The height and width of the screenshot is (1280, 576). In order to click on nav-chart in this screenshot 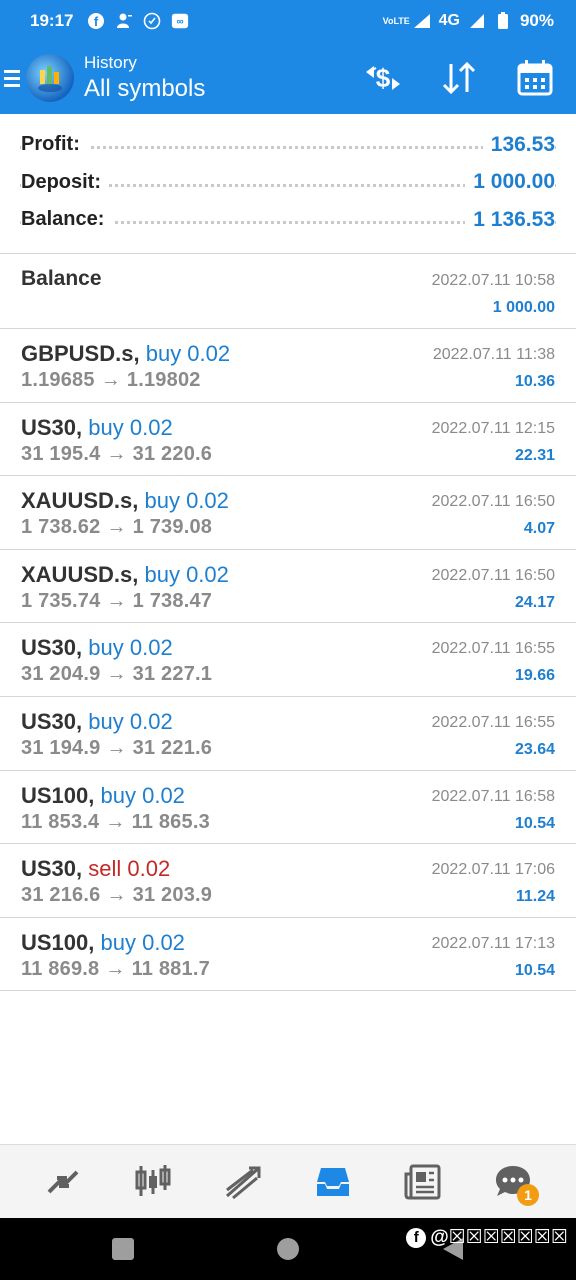, I will do `click(153, 1182)`.